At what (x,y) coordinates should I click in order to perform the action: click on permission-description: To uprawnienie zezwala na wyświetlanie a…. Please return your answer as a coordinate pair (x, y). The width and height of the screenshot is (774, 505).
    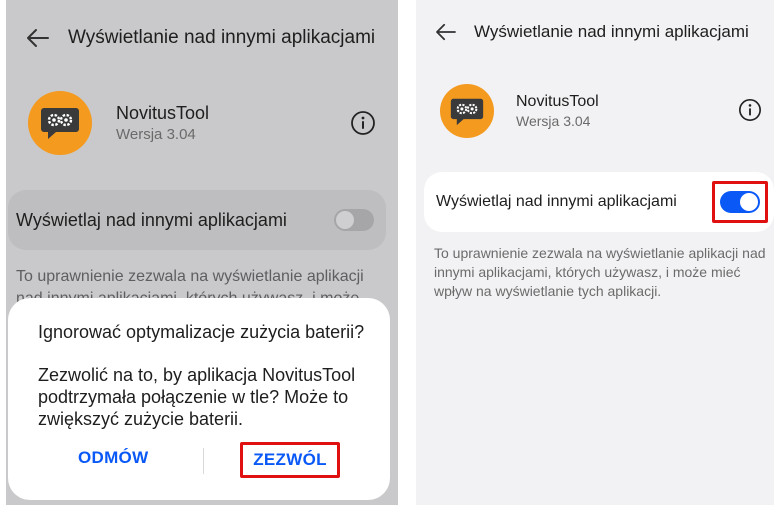
    Looking at the image, I should click on (600, 272).